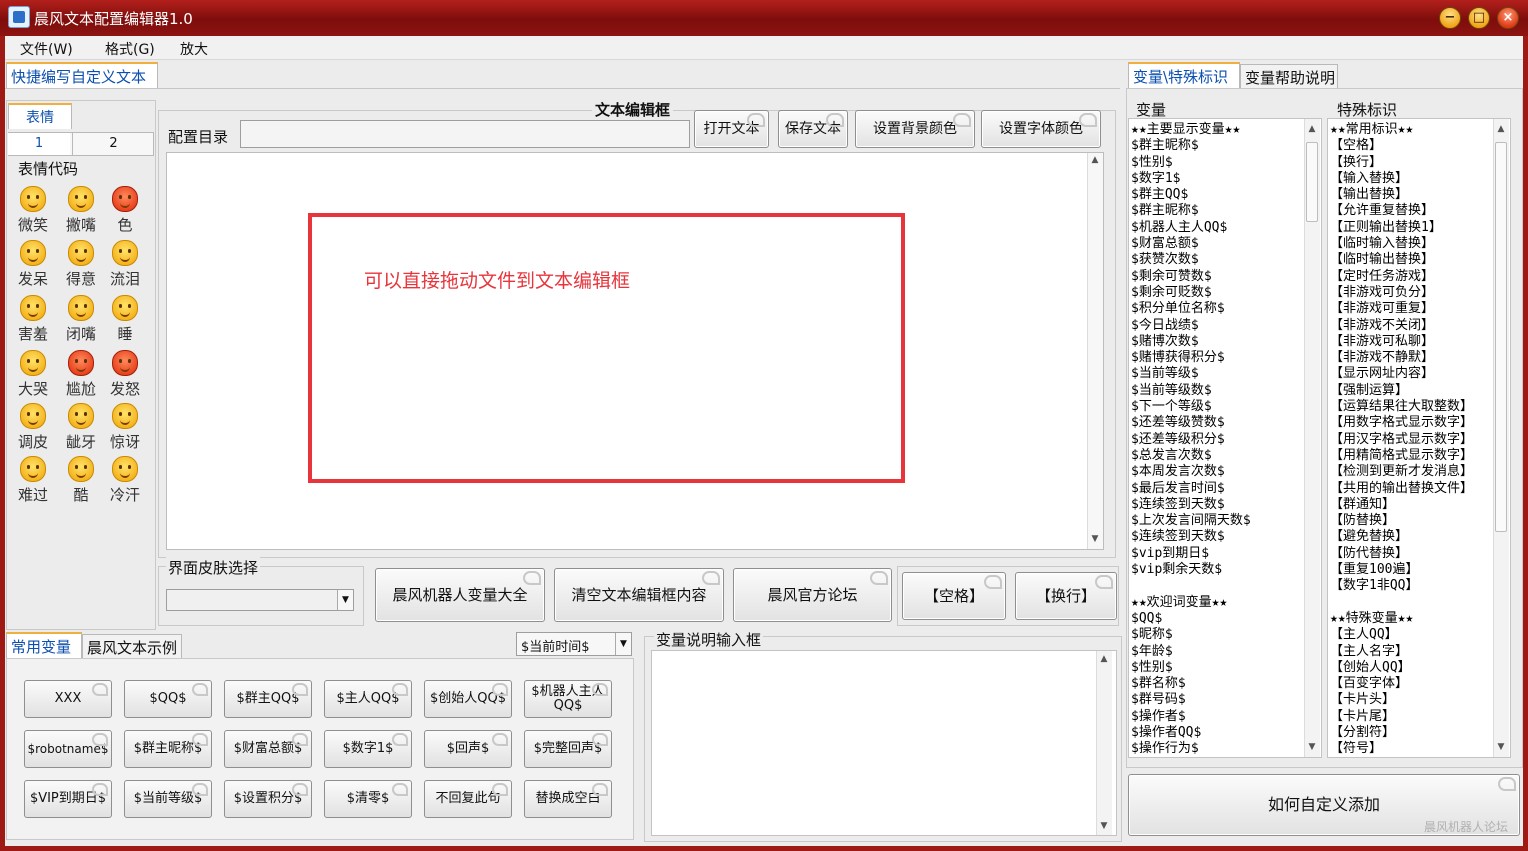 Image resolution: width=1528 pixels, height=851 pixels. What do you see at coordinates (1191, 326) in the screenshot?
I see `variable-list-item: $今日战绩$` at bounding box center [1191, 326].